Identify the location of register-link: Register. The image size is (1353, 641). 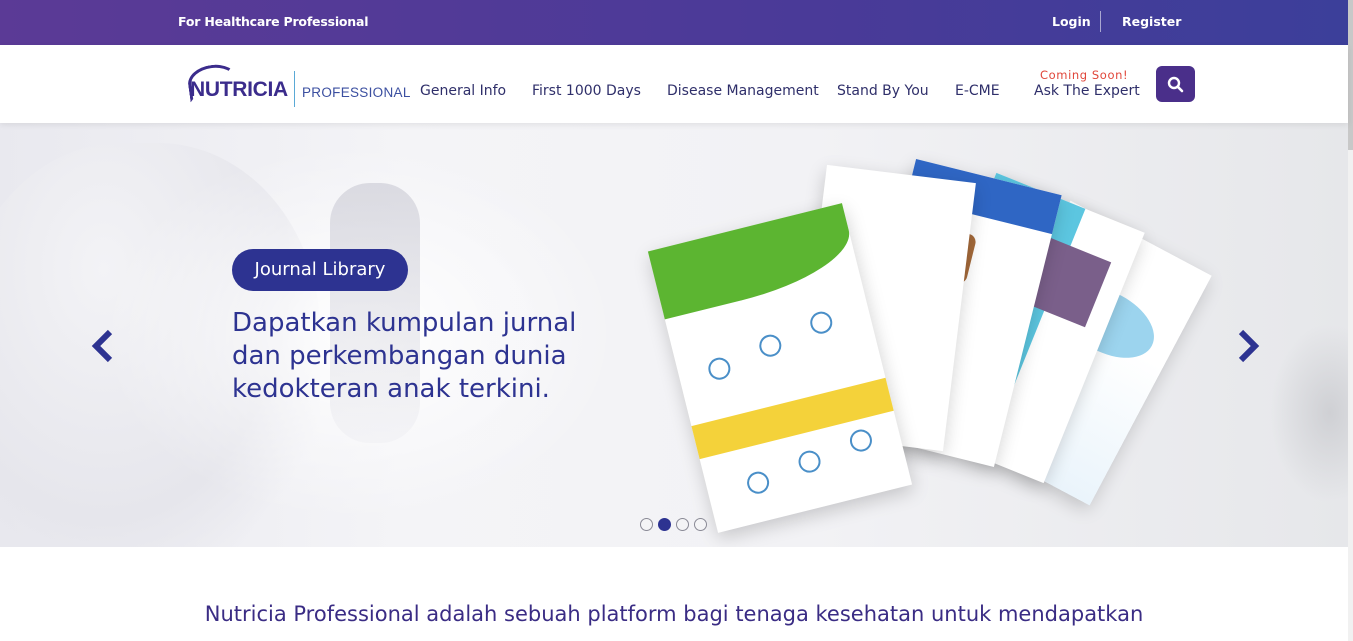
(1151, 21).